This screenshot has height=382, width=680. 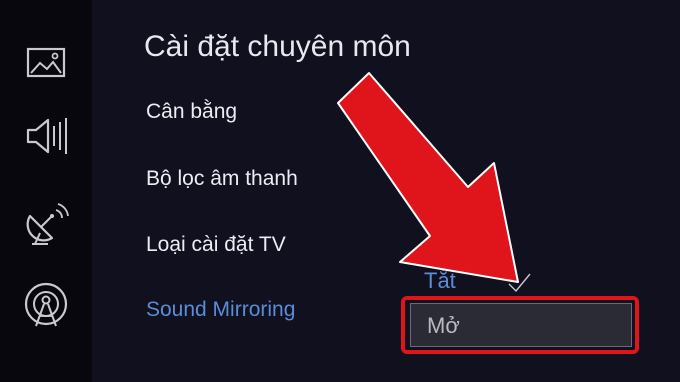 I want to click on highlight-frame, so click(x=520, y=325).